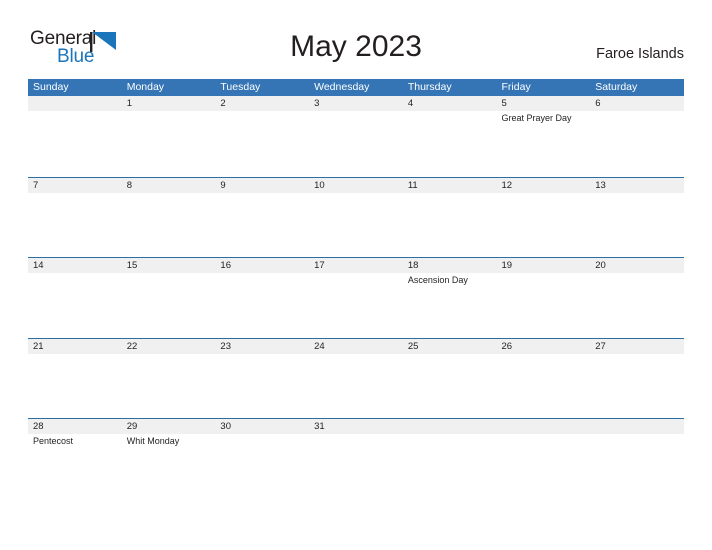  Describe the element at coordinates (38, 426) in the screenshot. I see `day-number: 28` at that location.